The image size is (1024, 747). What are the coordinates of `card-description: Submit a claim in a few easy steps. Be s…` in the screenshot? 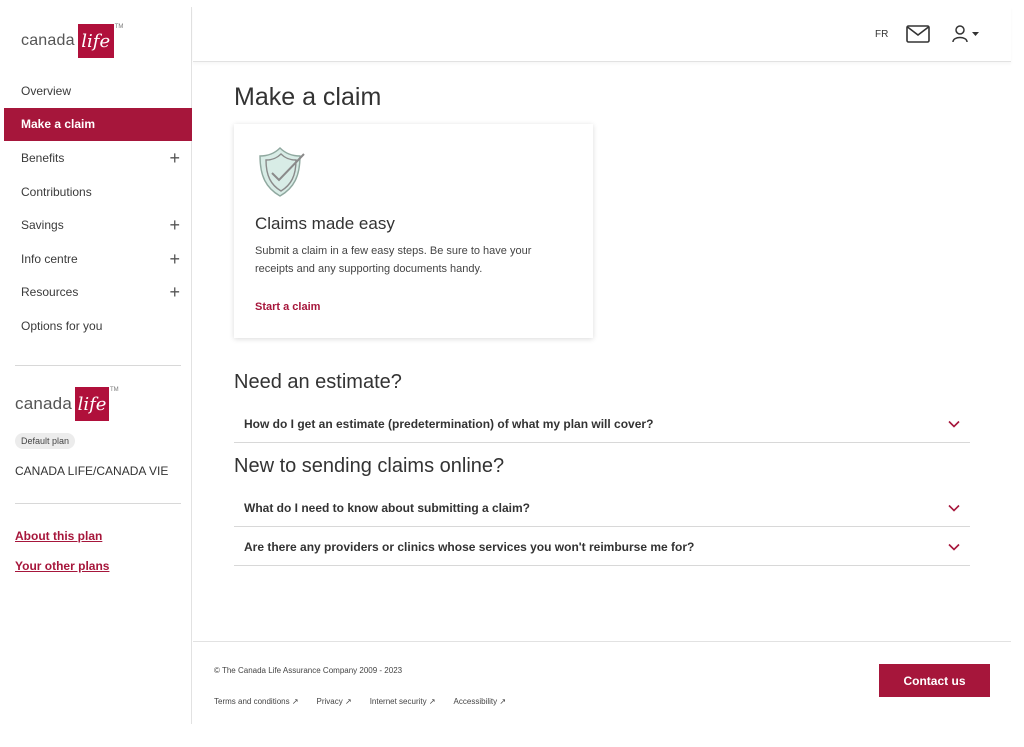 It's located at (393, 260).